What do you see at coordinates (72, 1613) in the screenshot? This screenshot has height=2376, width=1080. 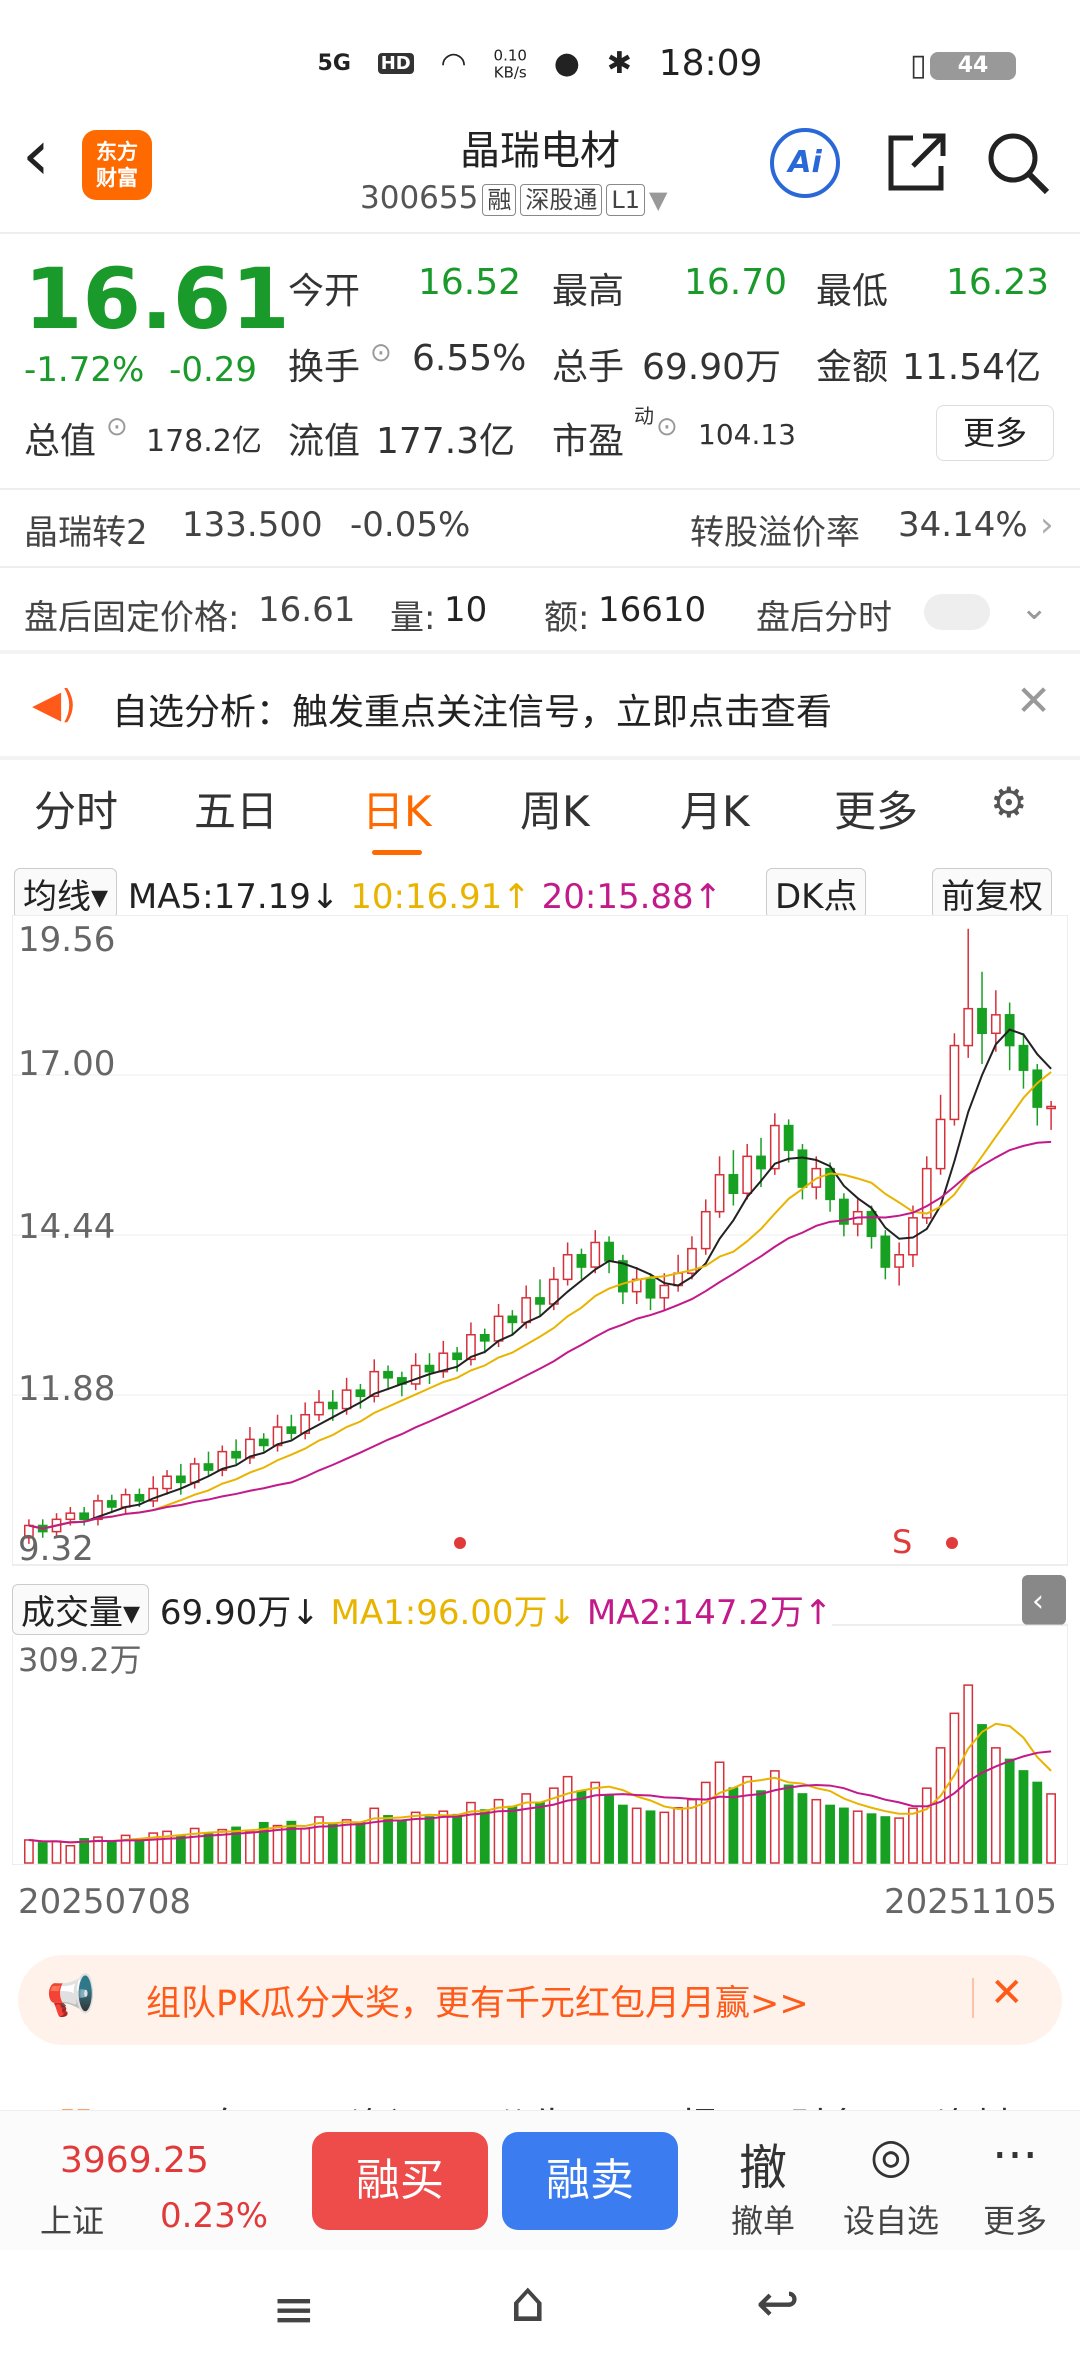 I see `volume-selector-label: 成交量` at bounding box center [72, 1613].